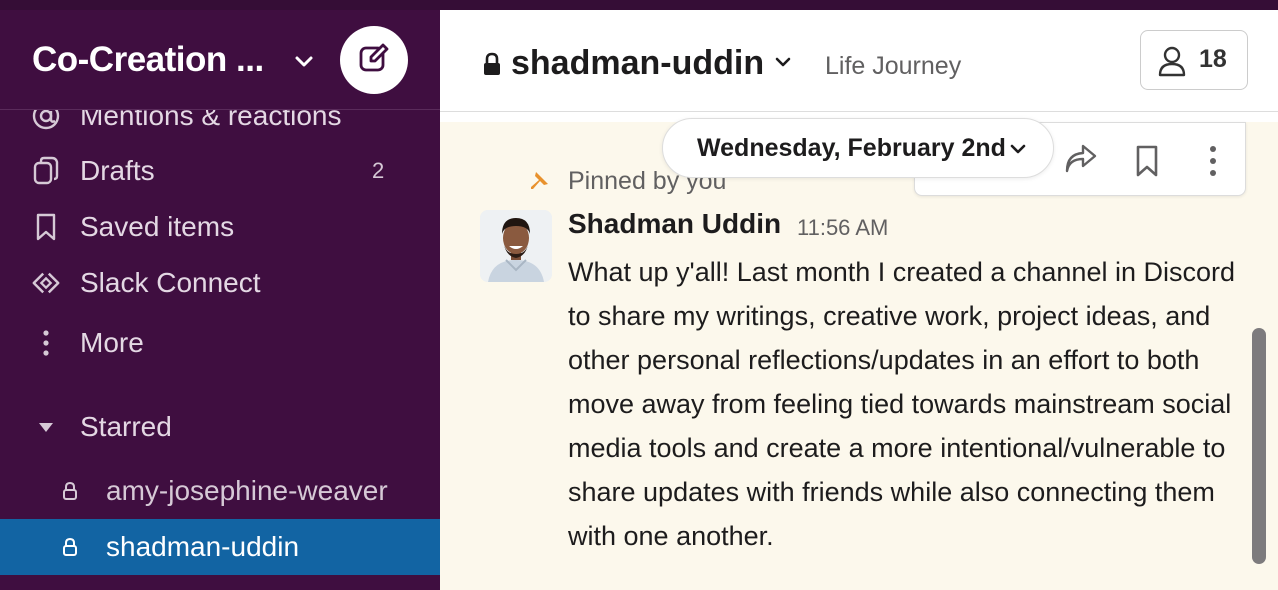 The image size is (1278, 590). Describe the element at coordinates (1194, 60) in the screenshot. I see `members-button: 18` at that location.